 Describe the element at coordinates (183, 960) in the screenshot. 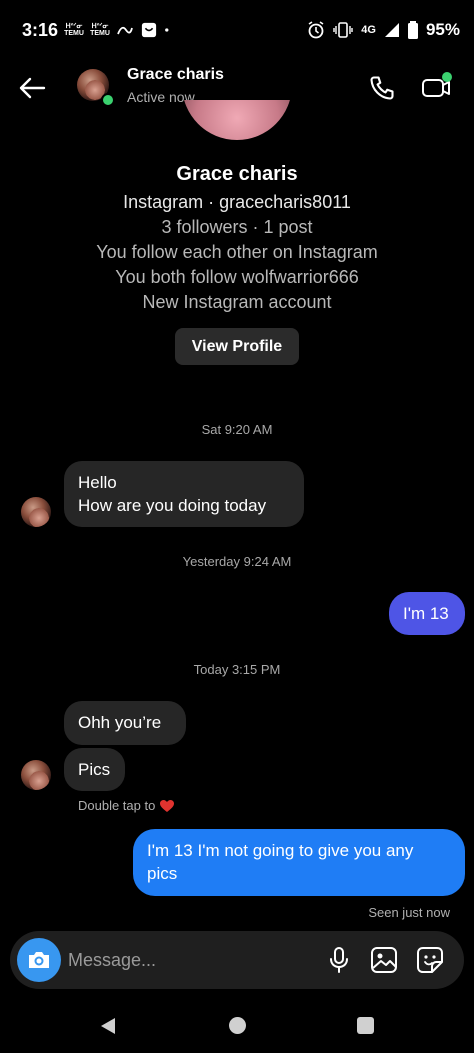

I see `message-input` at that location.